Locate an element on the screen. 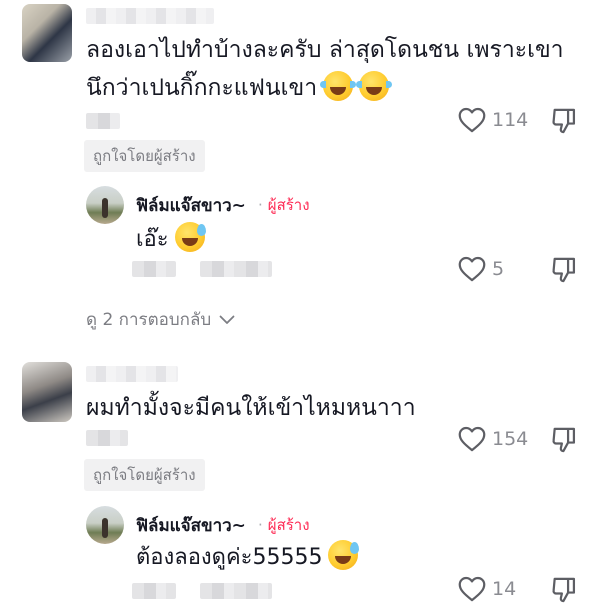  commenter-username-blurred is located at coordinates (132, 374).